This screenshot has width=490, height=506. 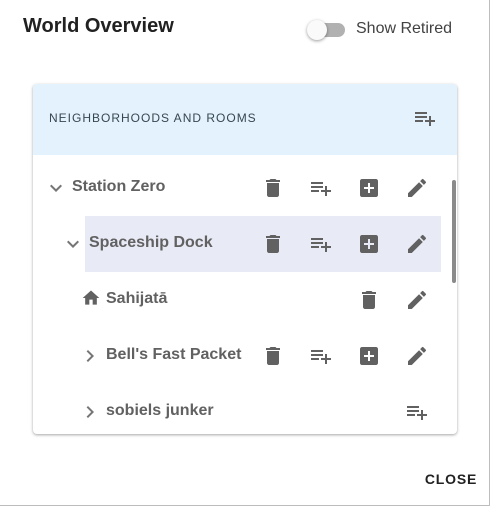 What do you see at coordinates (153, 118) in the screenshot?
I see `card-header-title: NEIGHBORHOODS AND ROOMS` at bounding box center [153, 118].